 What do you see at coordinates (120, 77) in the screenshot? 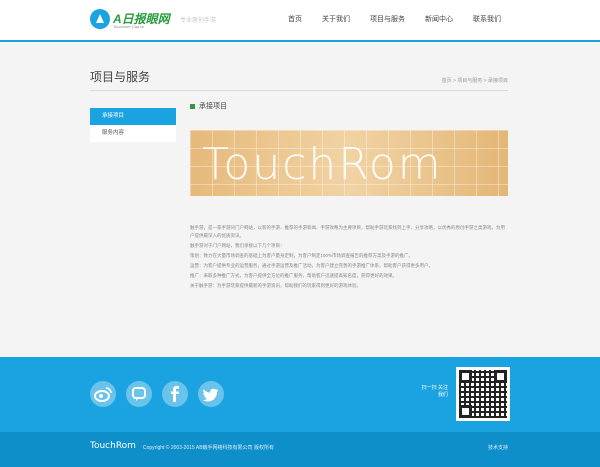
I see `page-title: 项目与服务` at bounding box center [120, 77].